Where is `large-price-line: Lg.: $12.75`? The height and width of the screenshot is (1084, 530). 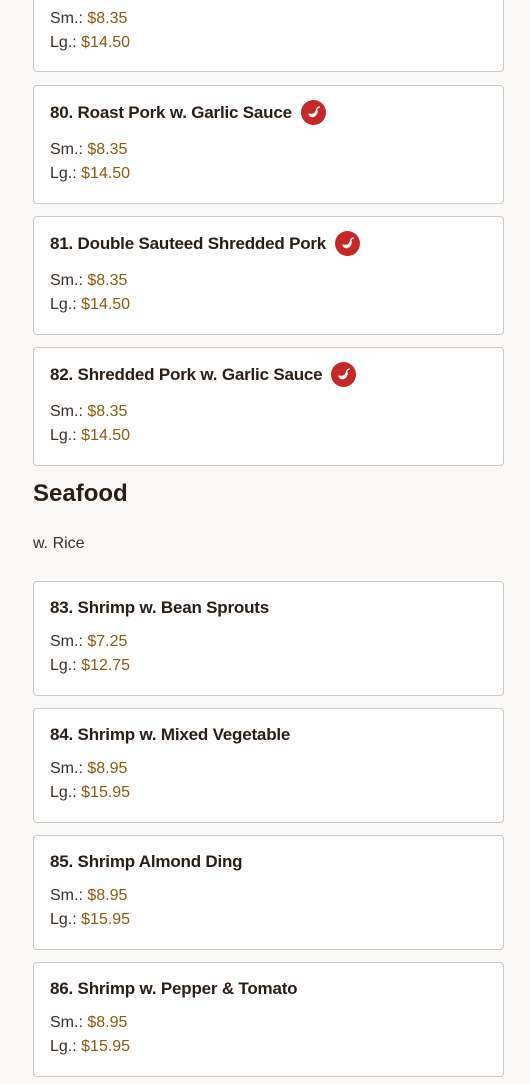 large-price-line: Lg.: $12.75 is located at coordinates (90, 666).